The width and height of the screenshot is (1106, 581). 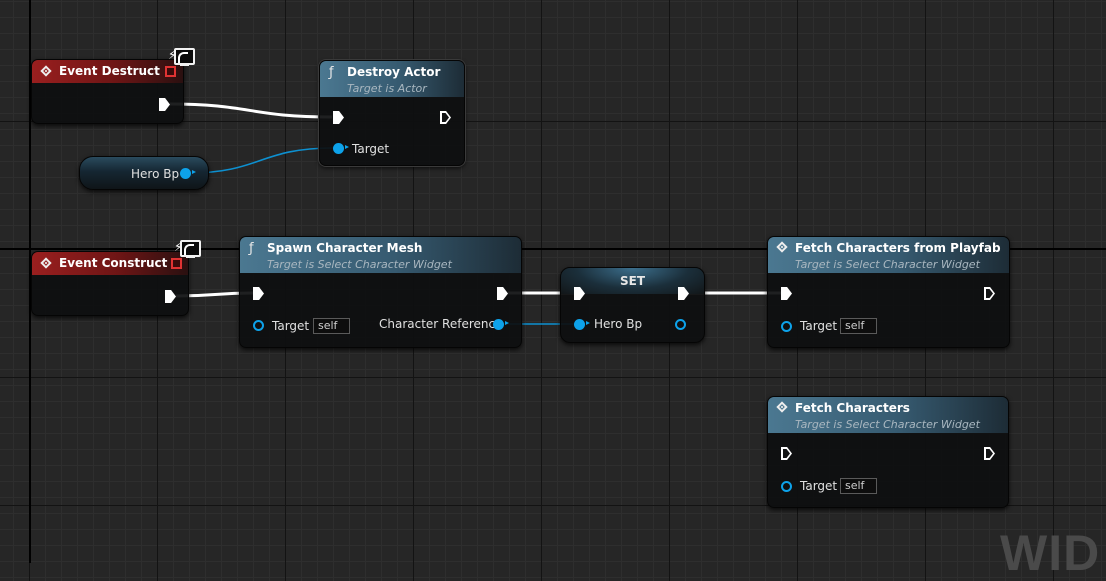 What do you see at coordinates (898, 248) in the screenshot?
I see `fetch-characters-playfab-title: Fetch Characters from Playfab` at bounding box center [898, 248].